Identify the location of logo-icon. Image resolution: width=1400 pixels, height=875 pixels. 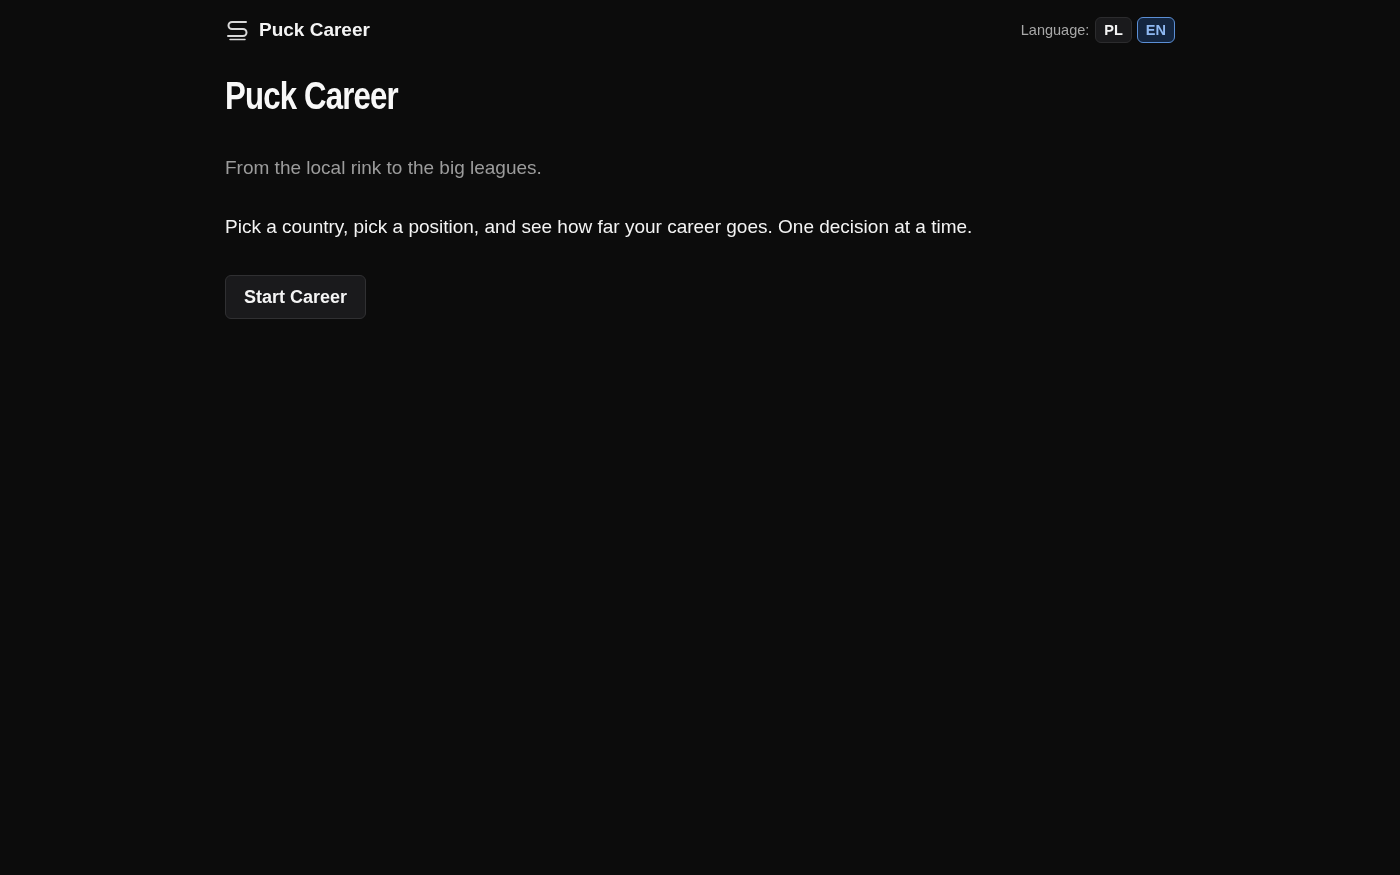
(237, 30).